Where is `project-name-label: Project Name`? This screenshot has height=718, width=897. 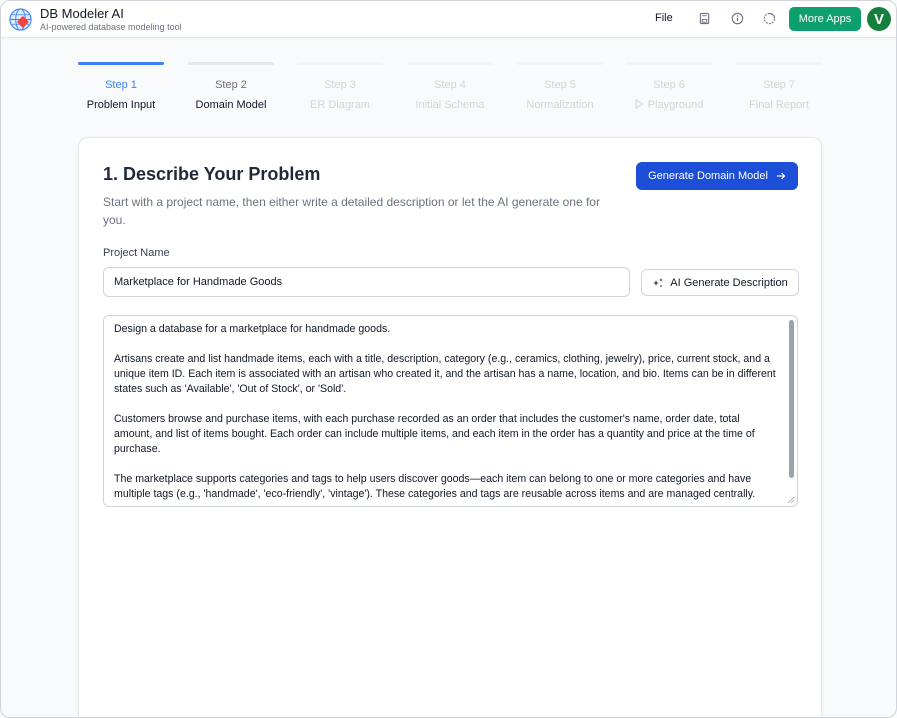
project-name-label: Project Name is located at coordinates (136, 253).